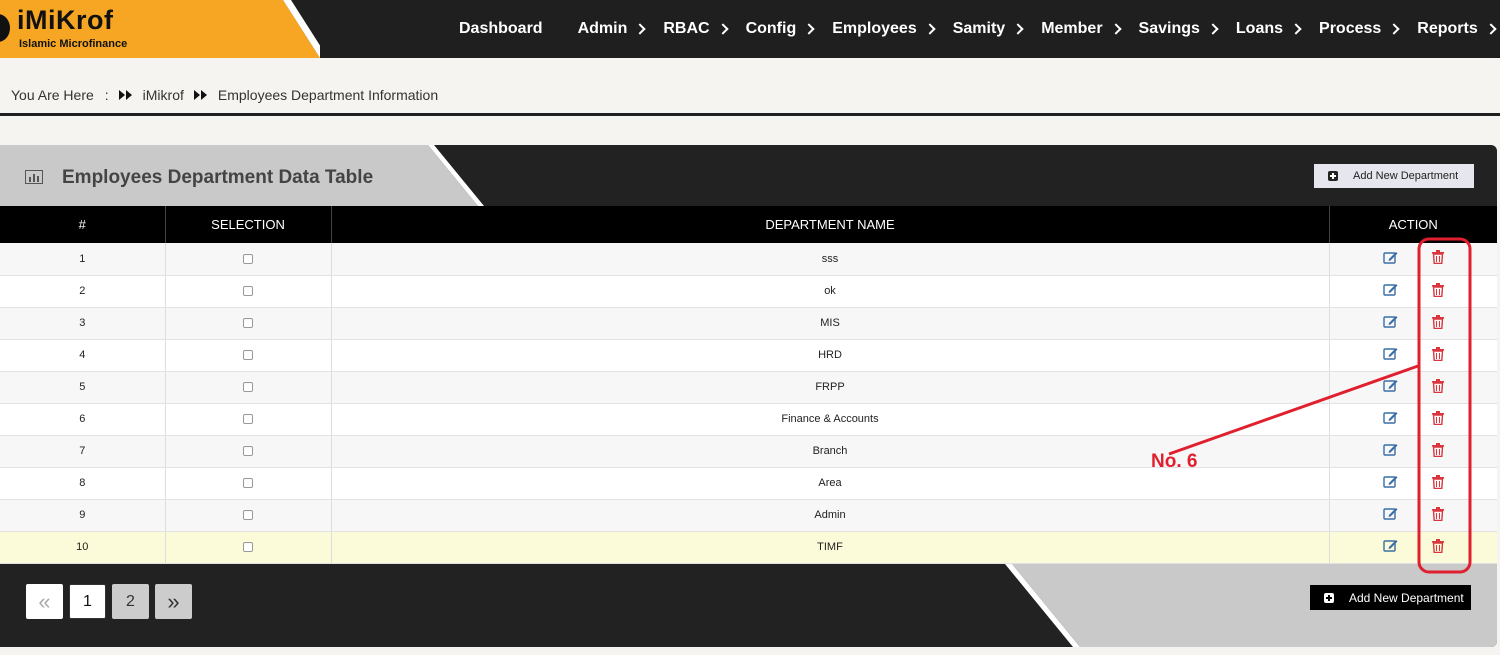  Describe the element at coordinates (83, 323) in the screenshot. I see `row-number: 3` at that location.